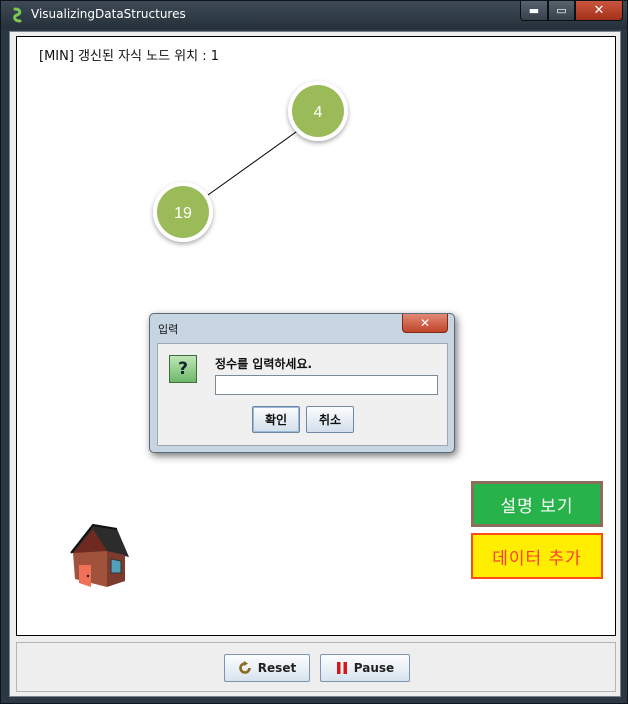  I want to click on ok-button-label: 확인, so click(276, 420).